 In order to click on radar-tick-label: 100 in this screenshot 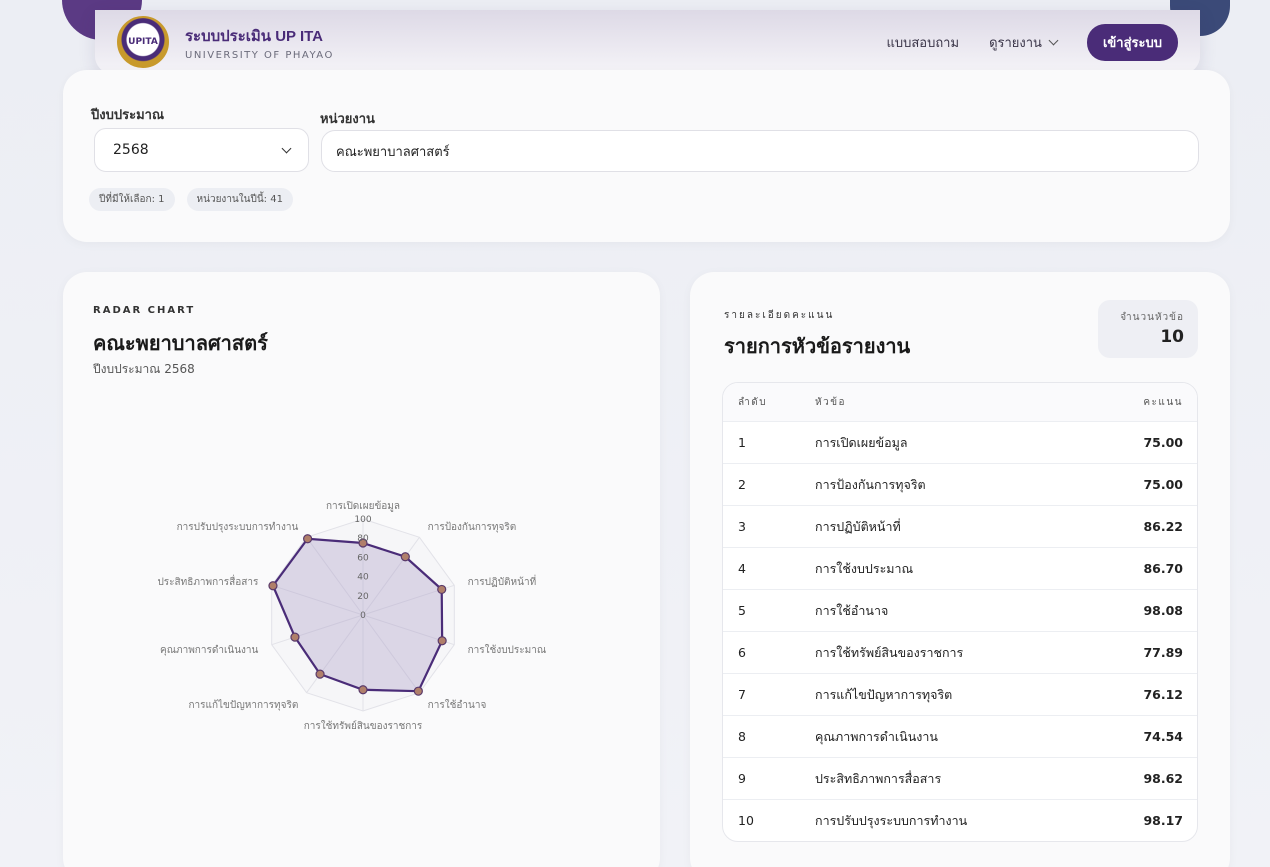, I will do `click(362, 520)`.